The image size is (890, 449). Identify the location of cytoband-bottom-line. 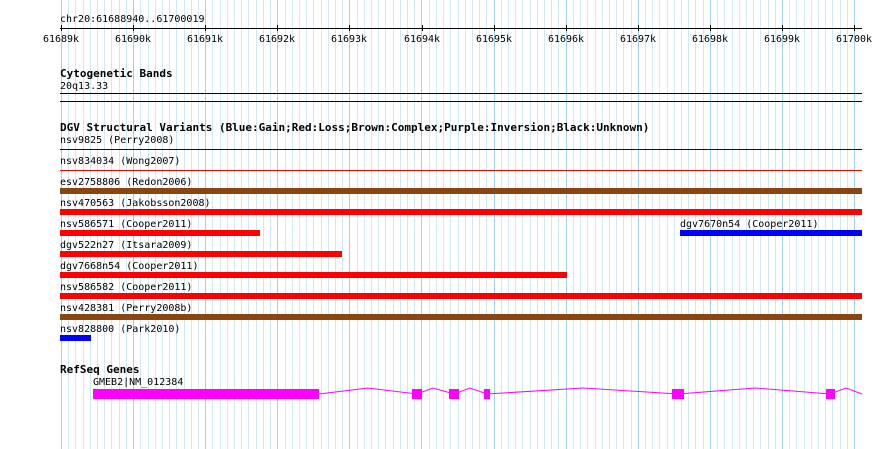
(461, 101).